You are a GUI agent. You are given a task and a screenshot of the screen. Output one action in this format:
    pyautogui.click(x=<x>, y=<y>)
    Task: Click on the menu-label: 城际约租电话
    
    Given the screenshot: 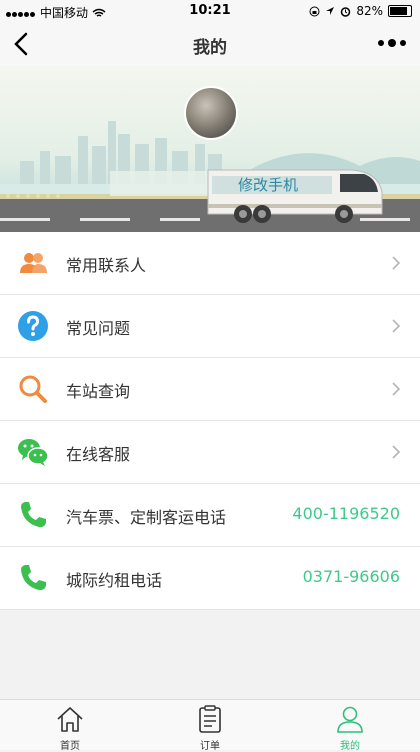 What is the action you would take?
    pyautogui.click(x=114, y=580)
    